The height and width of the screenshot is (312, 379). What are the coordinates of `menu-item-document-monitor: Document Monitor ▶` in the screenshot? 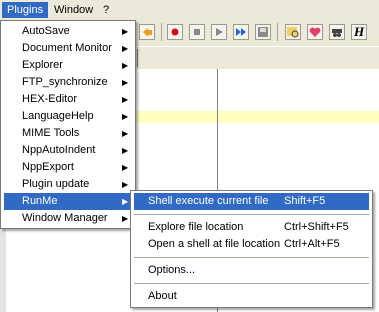 It's located at (68, 48).